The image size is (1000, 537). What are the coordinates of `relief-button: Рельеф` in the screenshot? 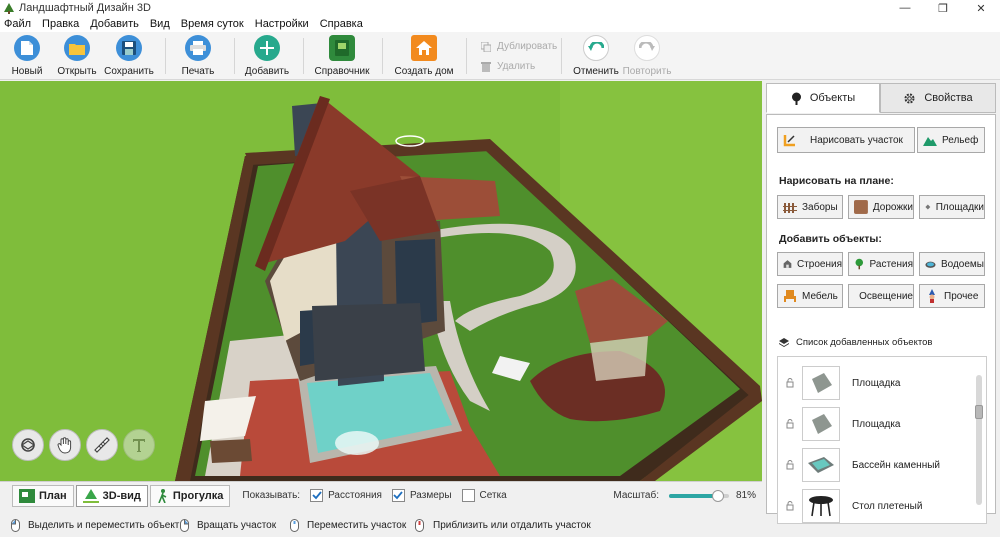 It's located at (951, 140).